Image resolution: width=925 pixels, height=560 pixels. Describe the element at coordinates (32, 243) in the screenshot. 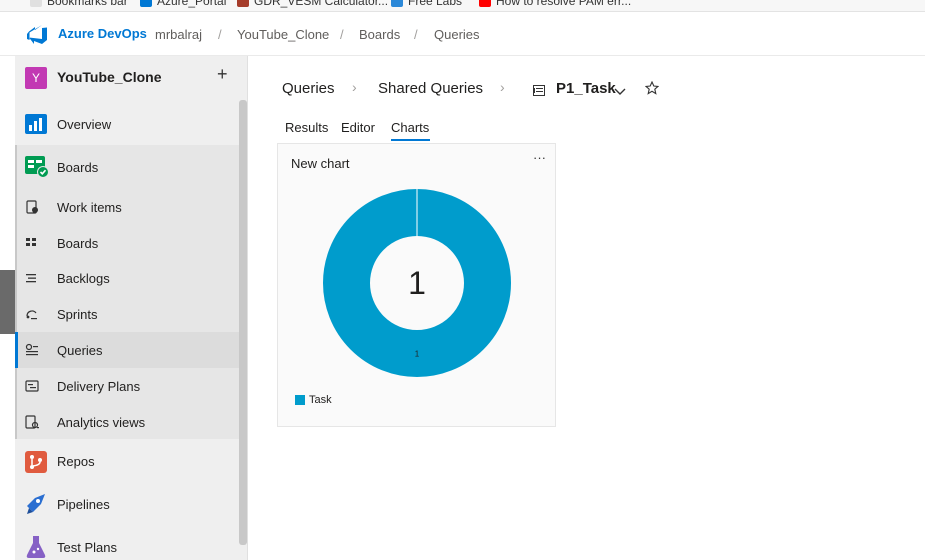

I see `boards-icon` at that location.